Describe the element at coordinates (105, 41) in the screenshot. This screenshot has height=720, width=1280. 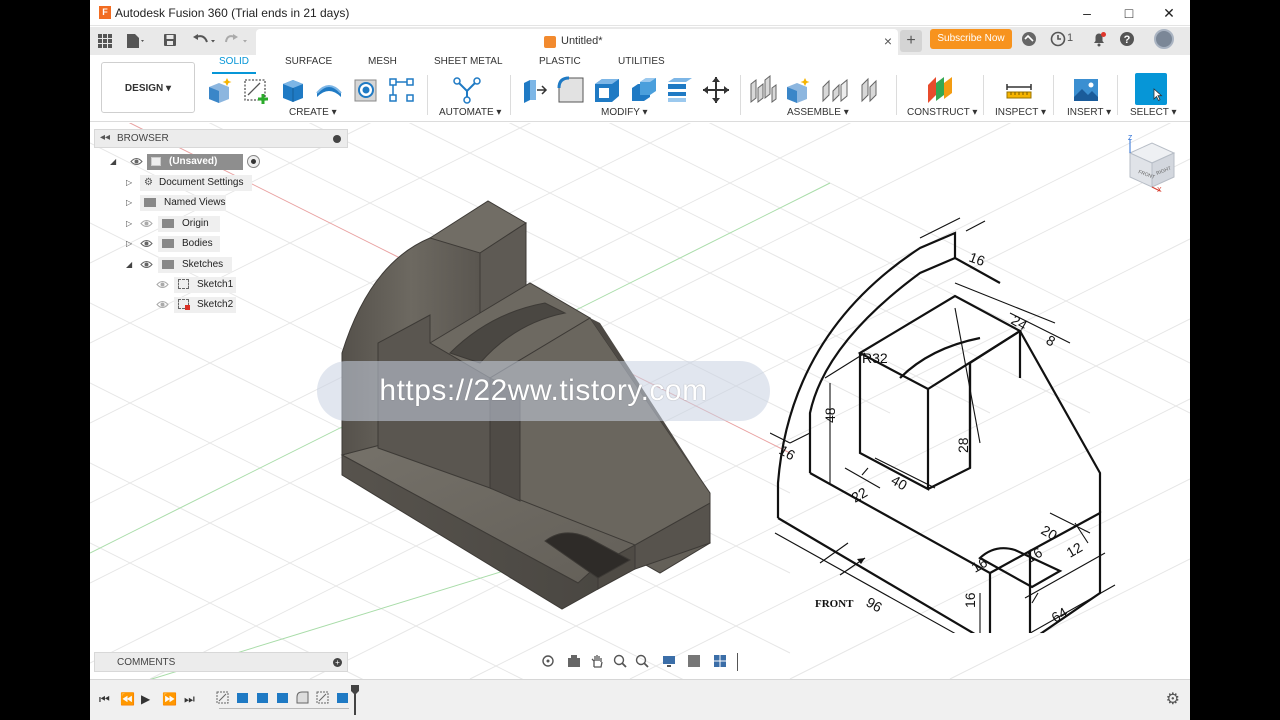
I see `data-panel-grid-icon` at that location.